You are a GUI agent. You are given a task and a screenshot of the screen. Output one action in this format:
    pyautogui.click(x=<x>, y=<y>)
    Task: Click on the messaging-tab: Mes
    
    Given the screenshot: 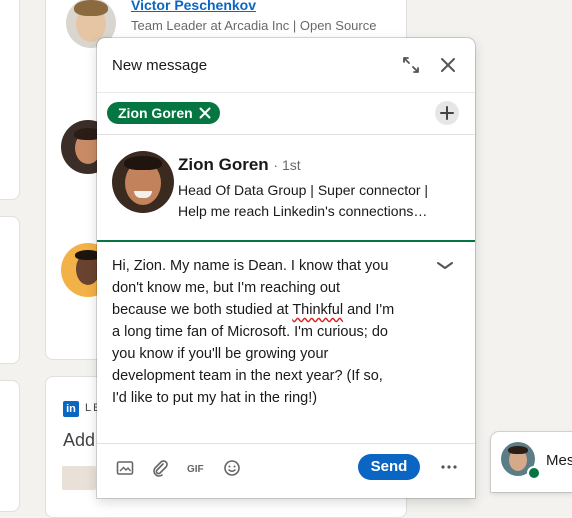 What is the action you would take?
    pyautogui.click(x=531, y=462)
    